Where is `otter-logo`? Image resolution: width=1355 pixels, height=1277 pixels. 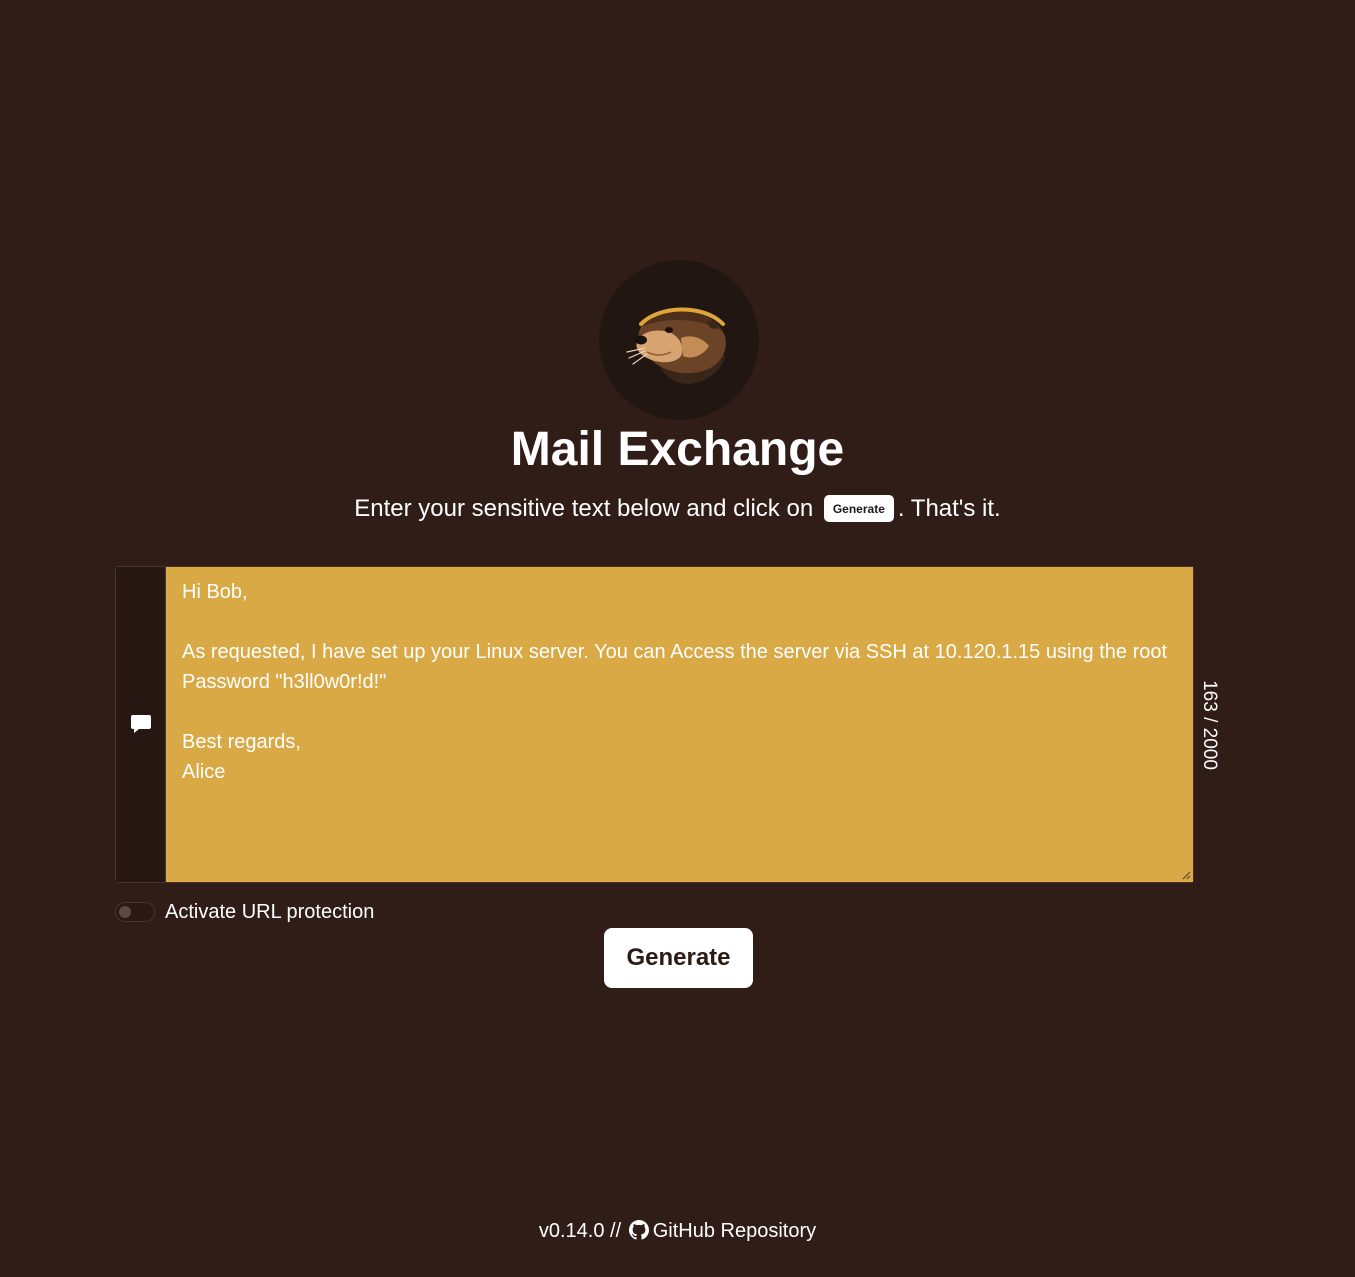
otter-logo is located at coordinates (679, 340).